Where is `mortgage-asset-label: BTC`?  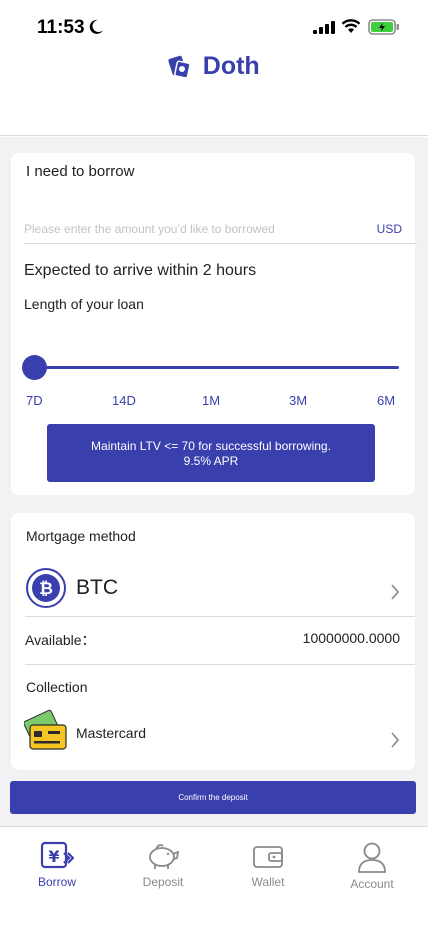
mortgage-asset-label: BTC is located at coordinates (97, 587).